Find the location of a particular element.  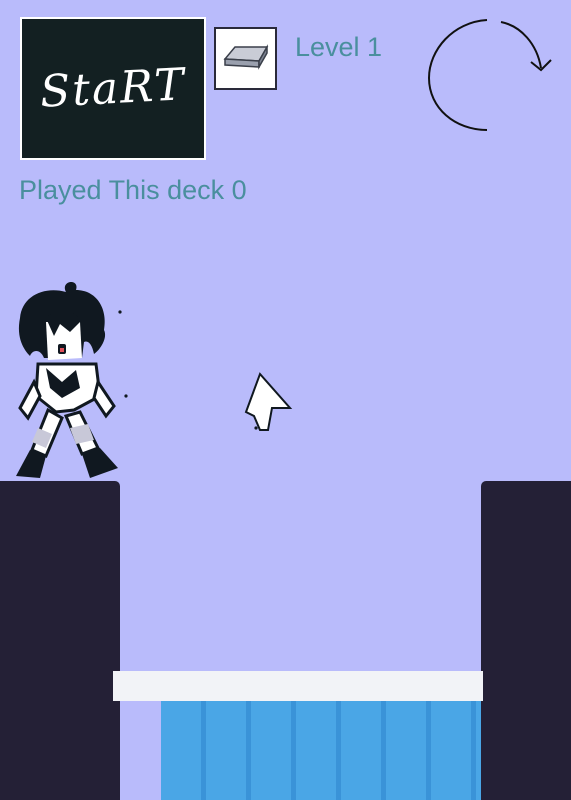

player-character is located at coordinates (70, 383).